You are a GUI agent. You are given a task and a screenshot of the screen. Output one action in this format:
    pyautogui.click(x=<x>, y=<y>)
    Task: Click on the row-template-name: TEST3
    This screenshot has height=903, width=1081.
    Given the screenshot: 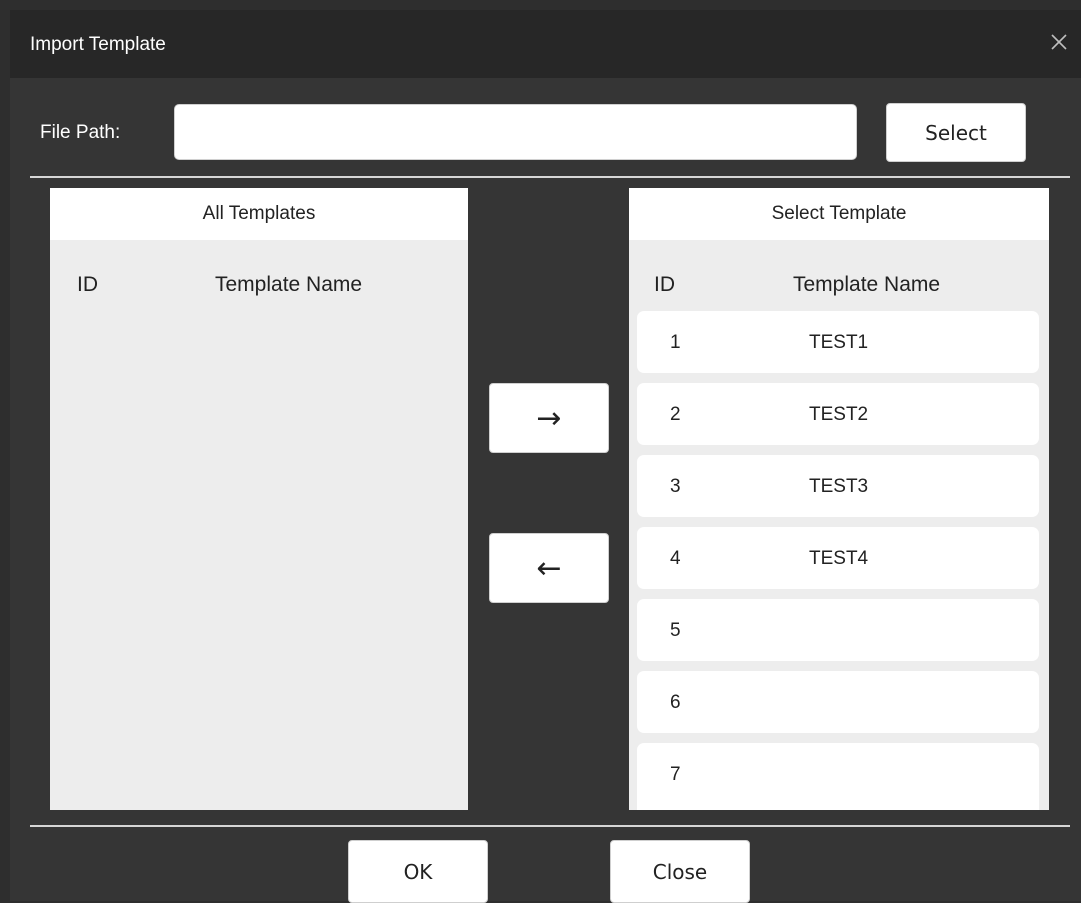 What is the action you would take?
    pyautogui.click(x=839, y=486)
    